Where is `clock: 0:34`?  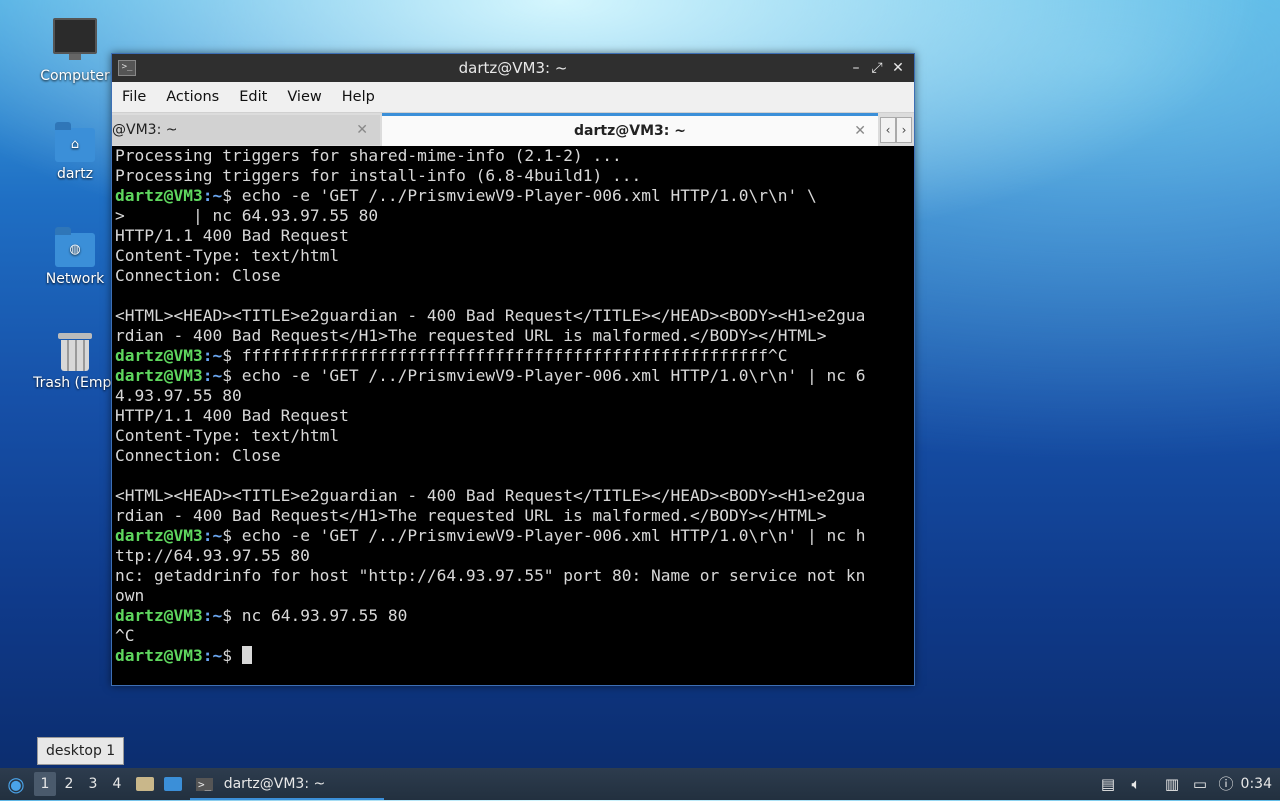
clock: 0:34 is located at coordinates (1256, 784).